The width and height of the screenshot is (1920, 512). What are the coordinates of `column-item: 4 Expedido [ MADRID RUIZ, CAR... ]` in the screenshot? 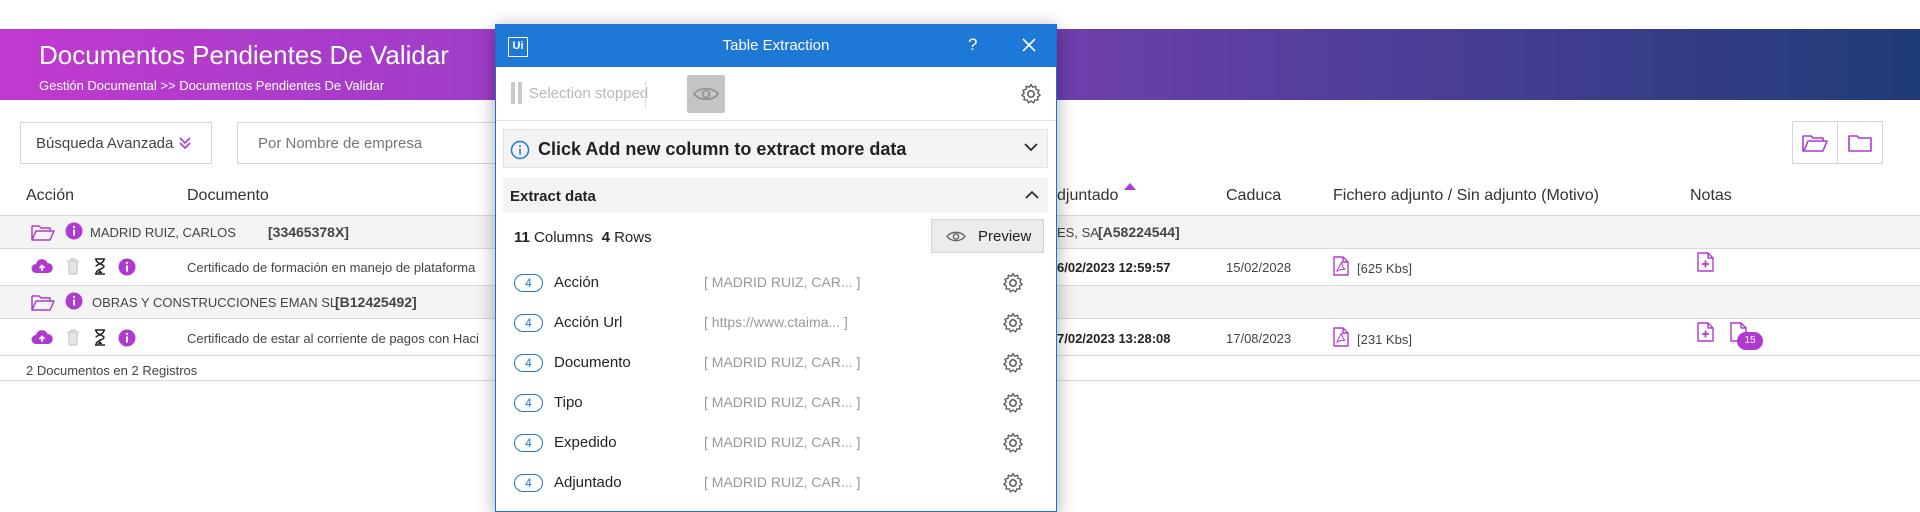 It's located at (779, 445).